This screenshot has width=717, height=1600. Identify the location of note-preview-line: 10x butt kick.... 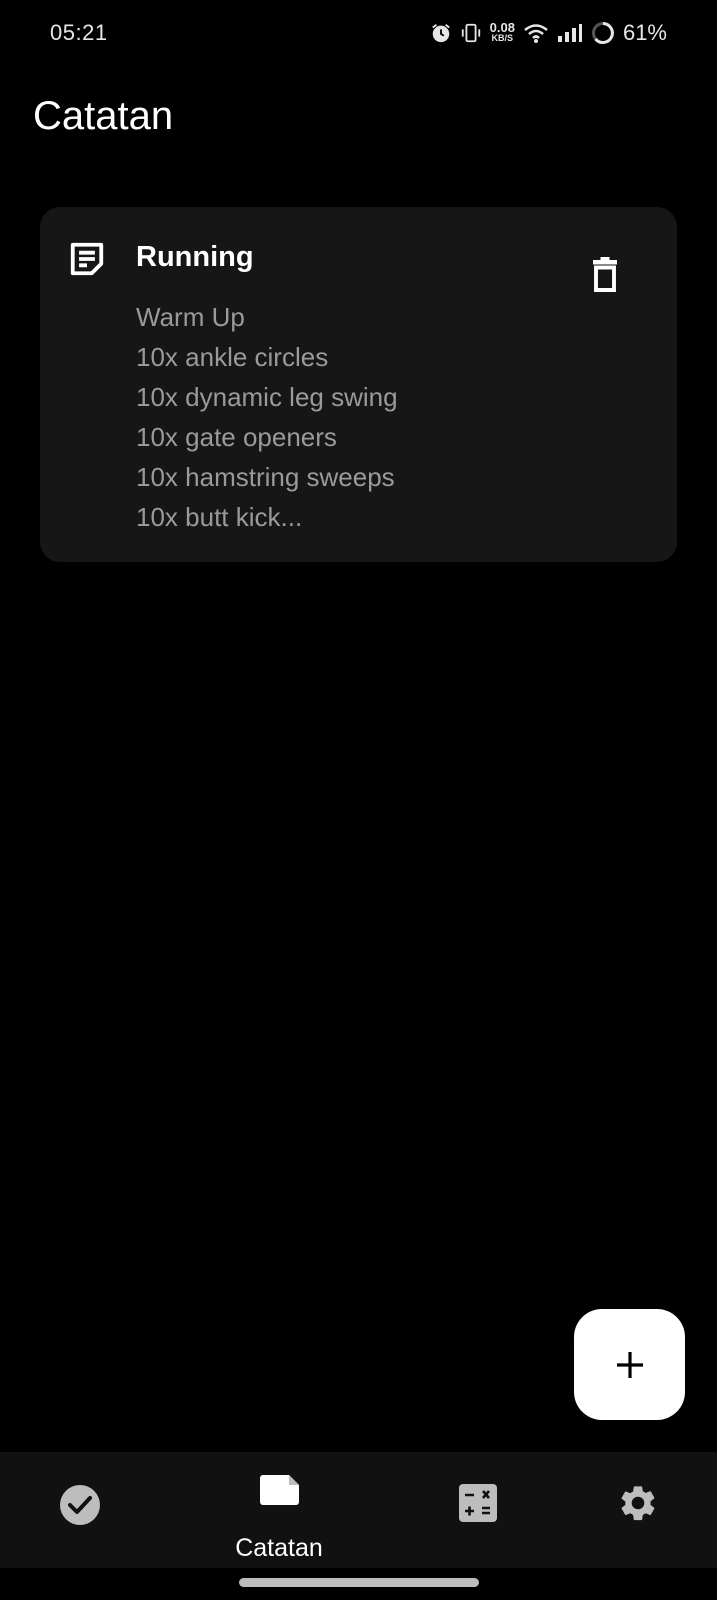
(219, 517).